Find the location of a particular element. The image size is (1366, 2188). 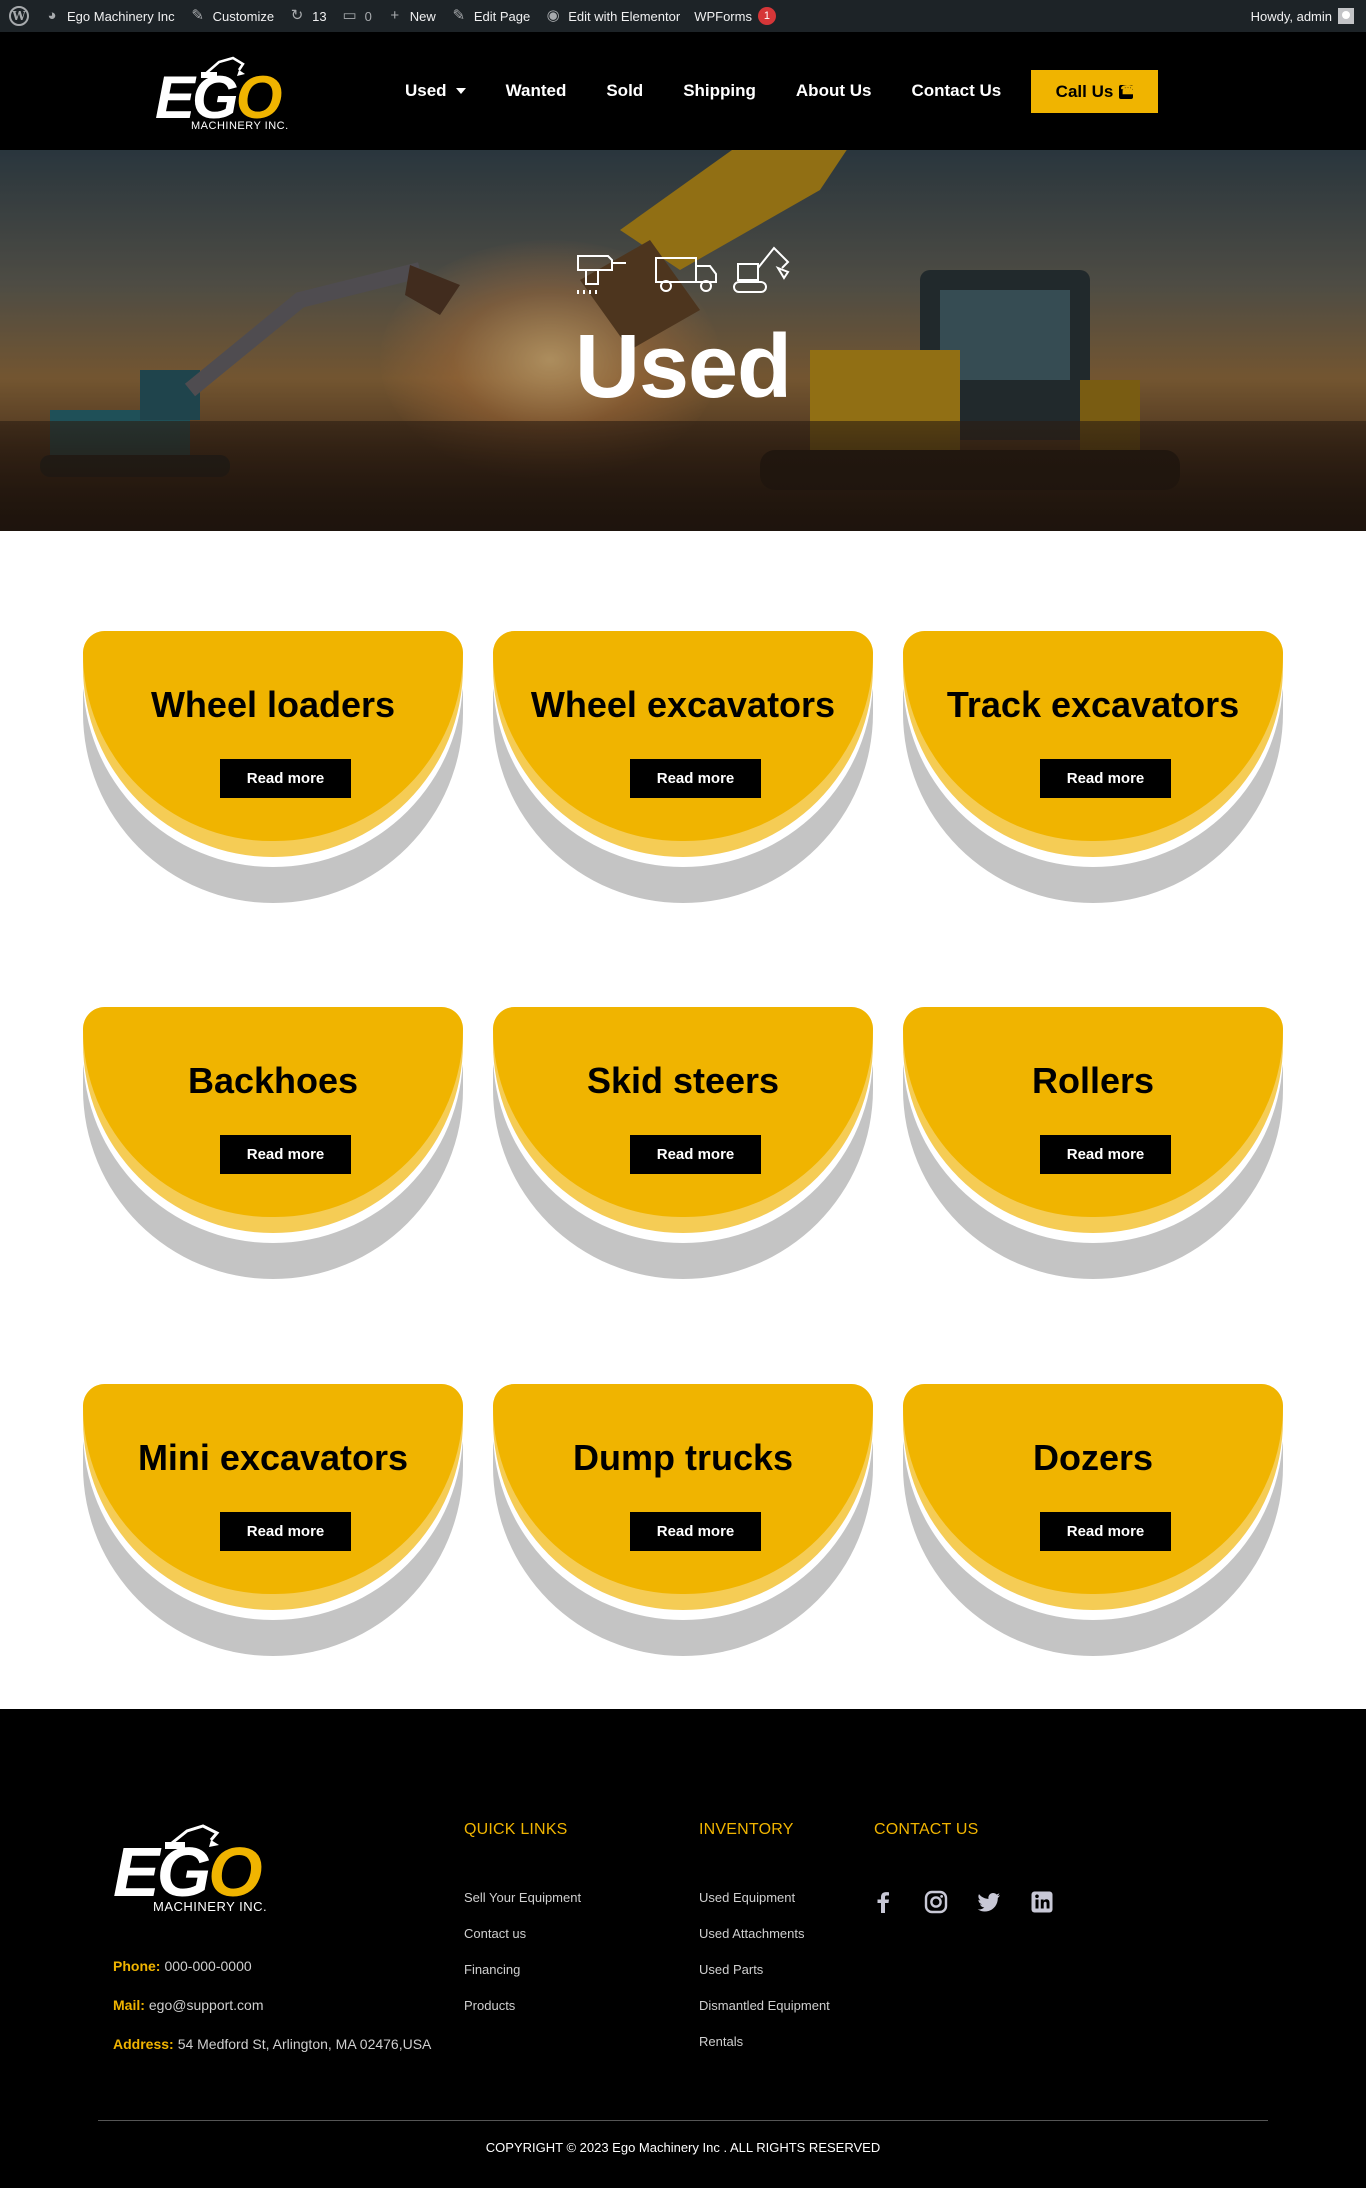

category-card-backhoes: Backhoes Read more is located at coordinates (273, 1143).